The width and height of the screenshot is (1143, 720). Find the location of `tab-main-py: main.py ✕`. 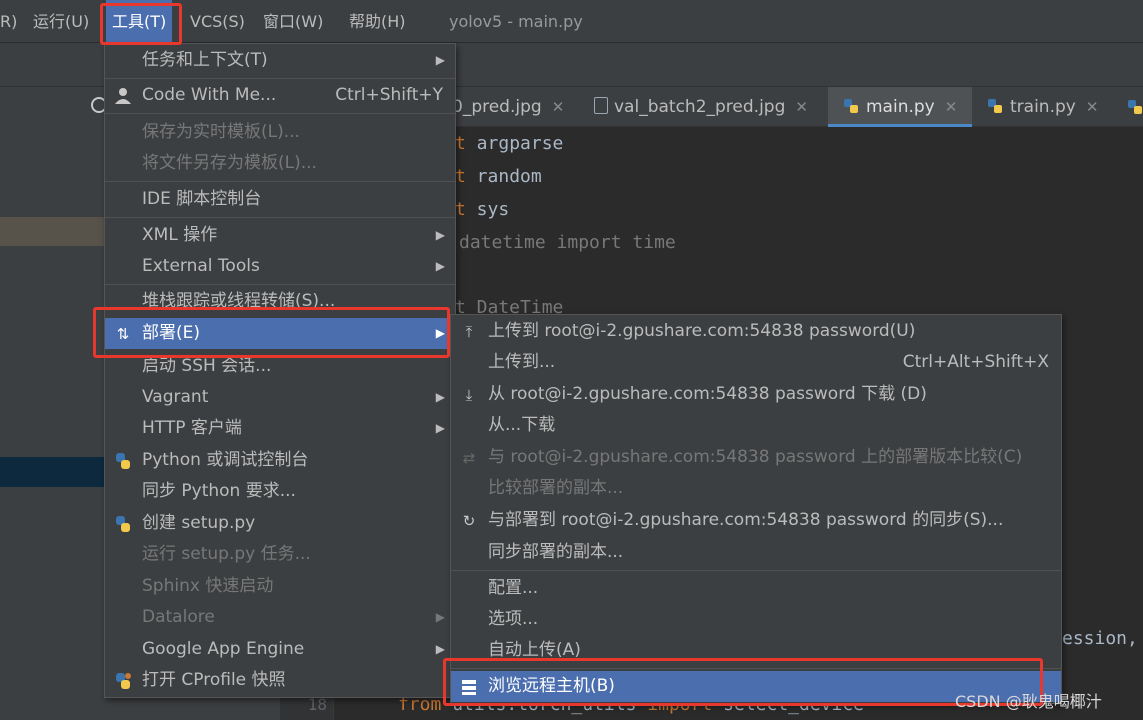

tab-main-py: main.py ✕ is located at coordinates (900, 107).